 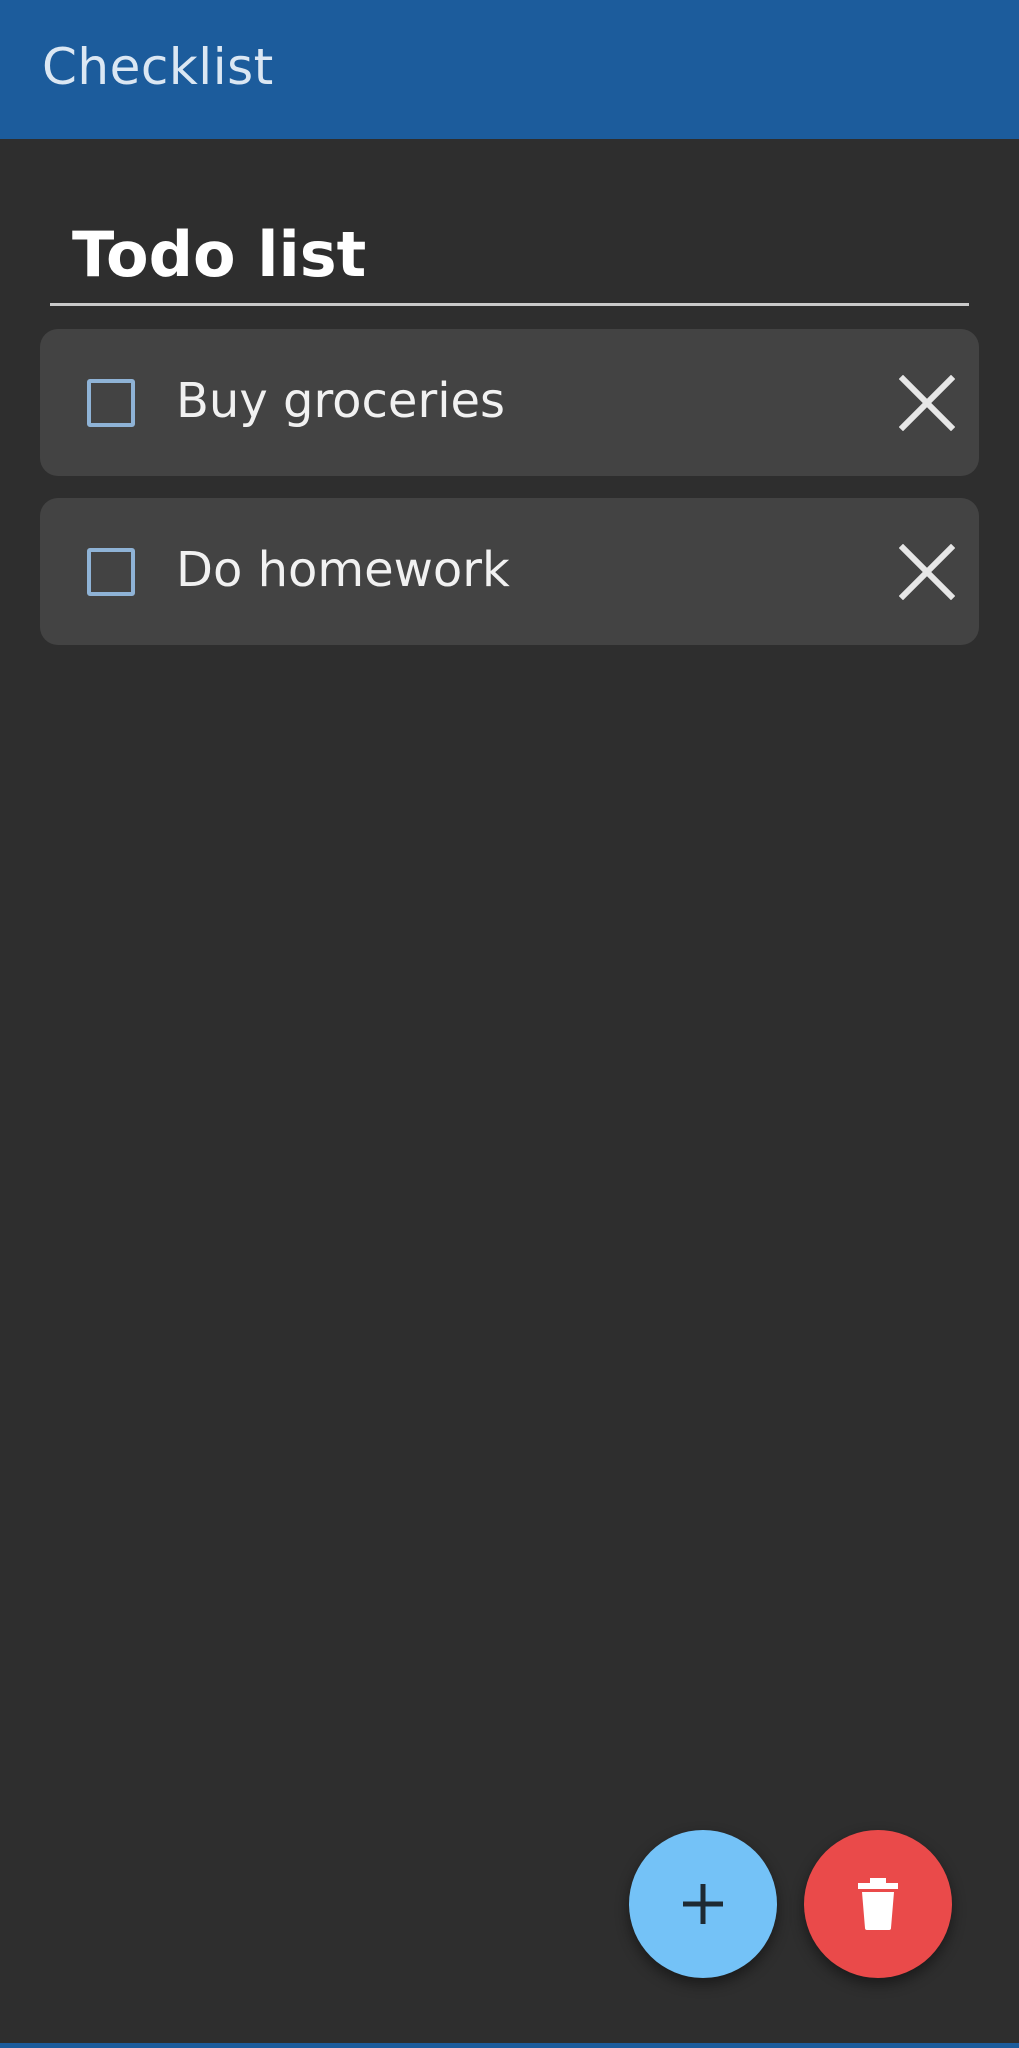 I want to click on app-bar: Checklist, so click(x=509, y=69).